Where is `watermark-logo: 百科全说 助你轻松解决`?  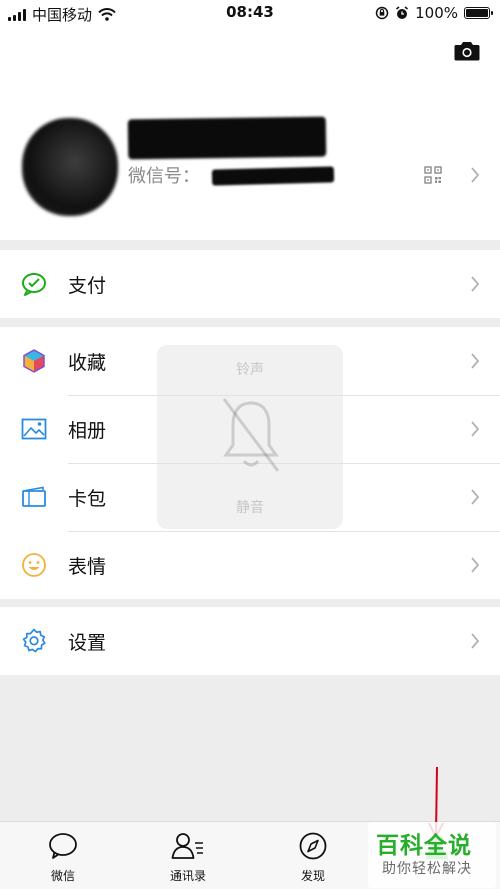 watermark-logo: 百科全说 助你轻松解决 is located at coordinates (432, 855).